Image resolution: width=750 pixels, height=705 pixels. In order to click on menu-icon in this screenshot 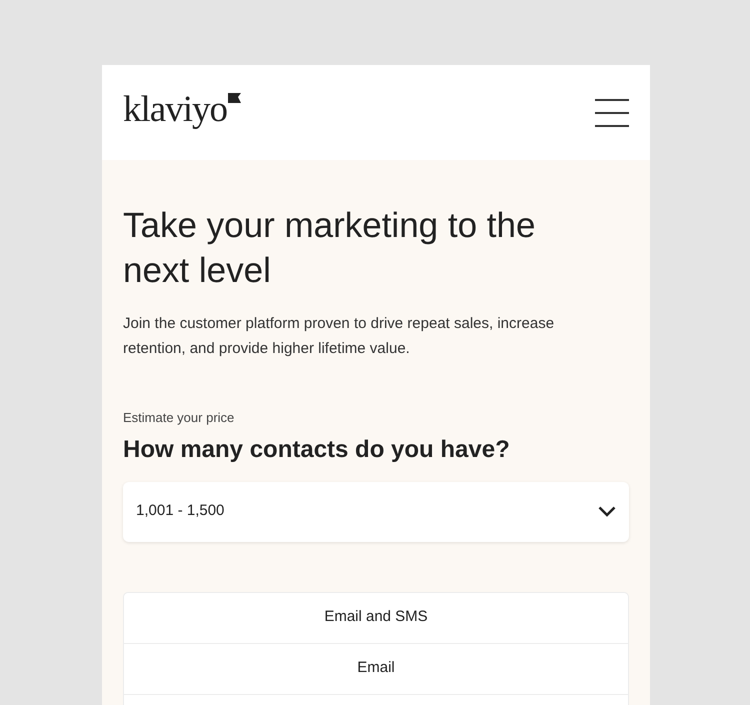, I will do `click(612, 112)`.